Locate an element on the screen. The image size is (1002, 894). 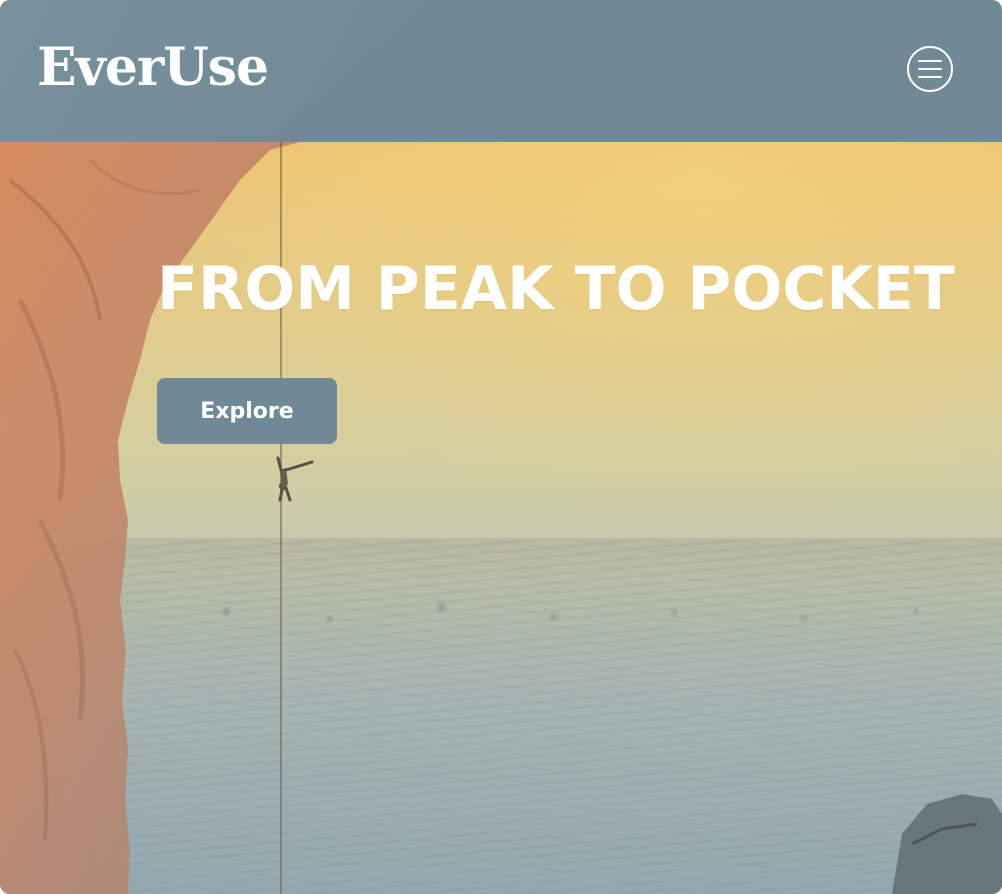
hero-title: FROM PEAK TO POCKET is located at coordinates (556, 289).